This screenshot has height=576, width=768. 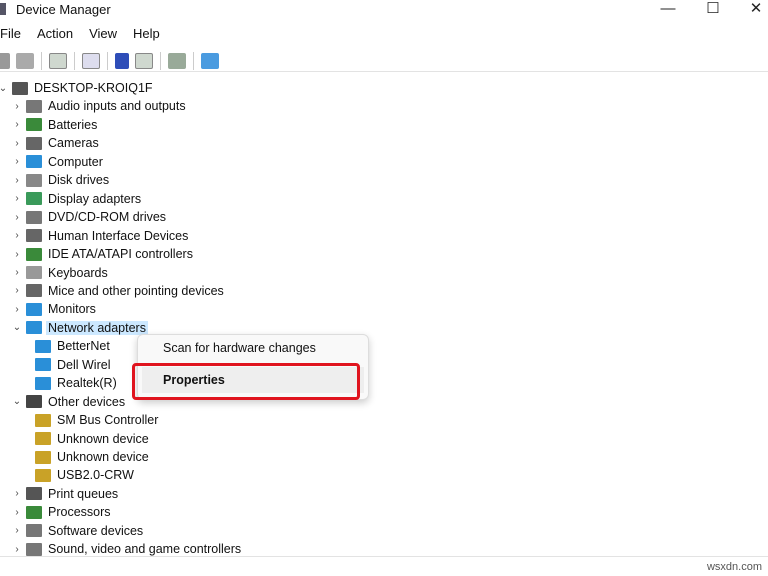 What do you see at coordinates (25, 60) in the screenshot?
I see `forward-icon` at bounding box center [25, 60].